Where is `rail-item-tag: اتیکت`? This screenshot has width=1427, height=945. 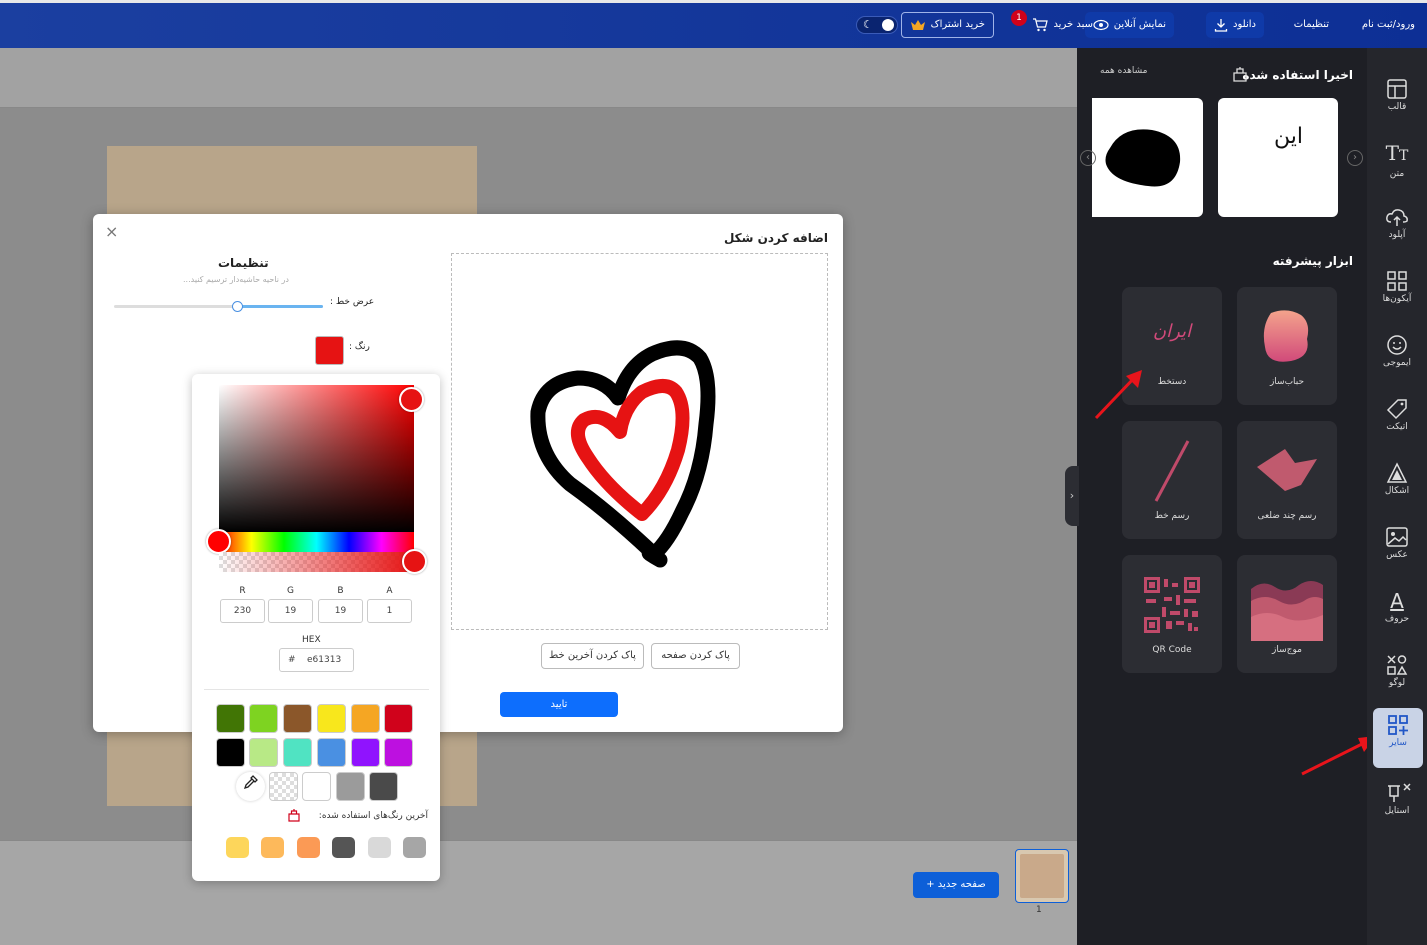 rail-item-tag: اتیکت is located at coordinates (1397, 422).